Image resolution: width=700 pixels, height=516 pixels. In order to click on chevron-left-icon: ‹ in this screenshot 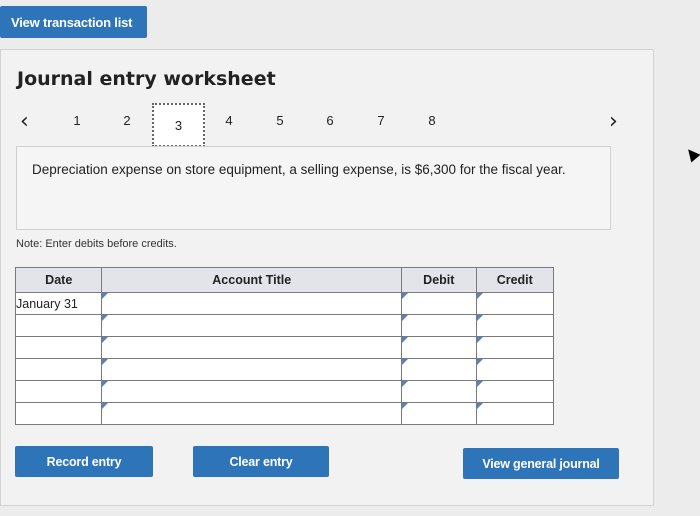, I will do `click(24, 122)`.